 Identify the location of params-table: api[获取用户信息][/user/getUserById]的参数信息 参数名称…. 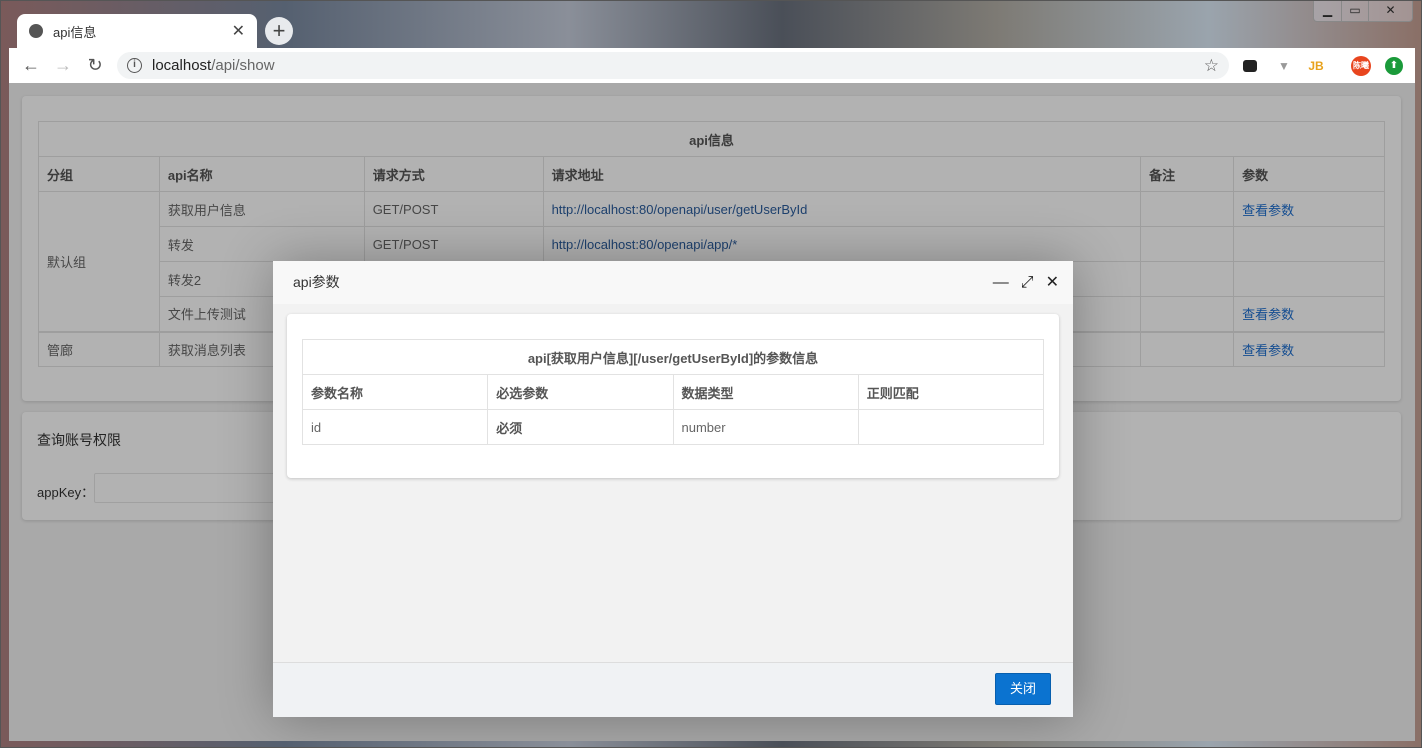
(673, 392).